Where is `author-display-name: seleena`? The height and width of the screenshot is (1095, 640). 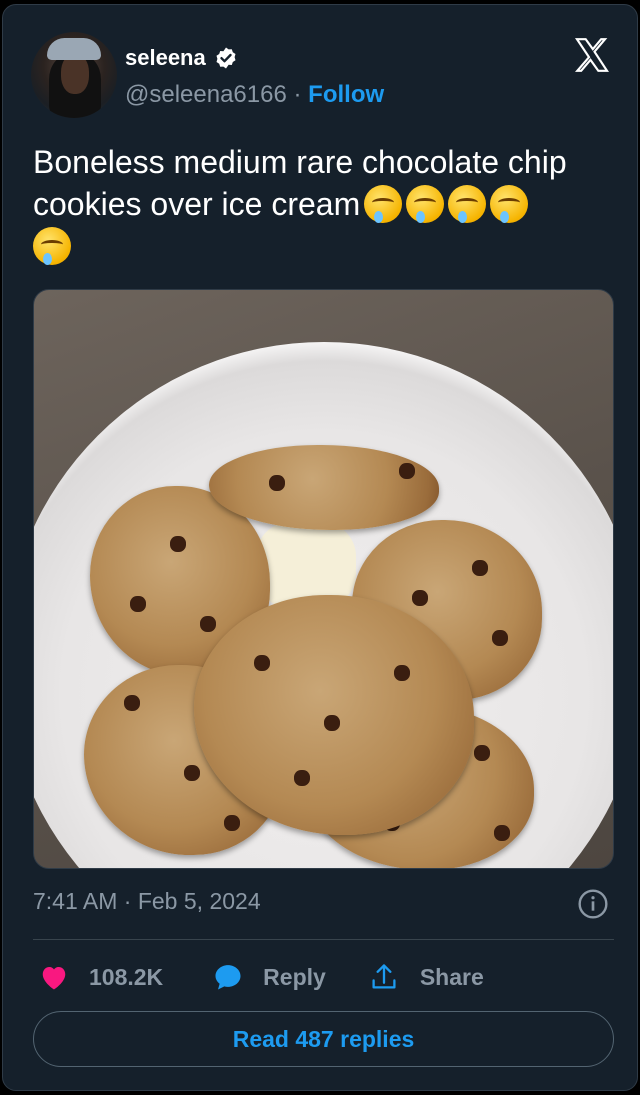 author-display-name: seleena is located at coordinates (165, 58).